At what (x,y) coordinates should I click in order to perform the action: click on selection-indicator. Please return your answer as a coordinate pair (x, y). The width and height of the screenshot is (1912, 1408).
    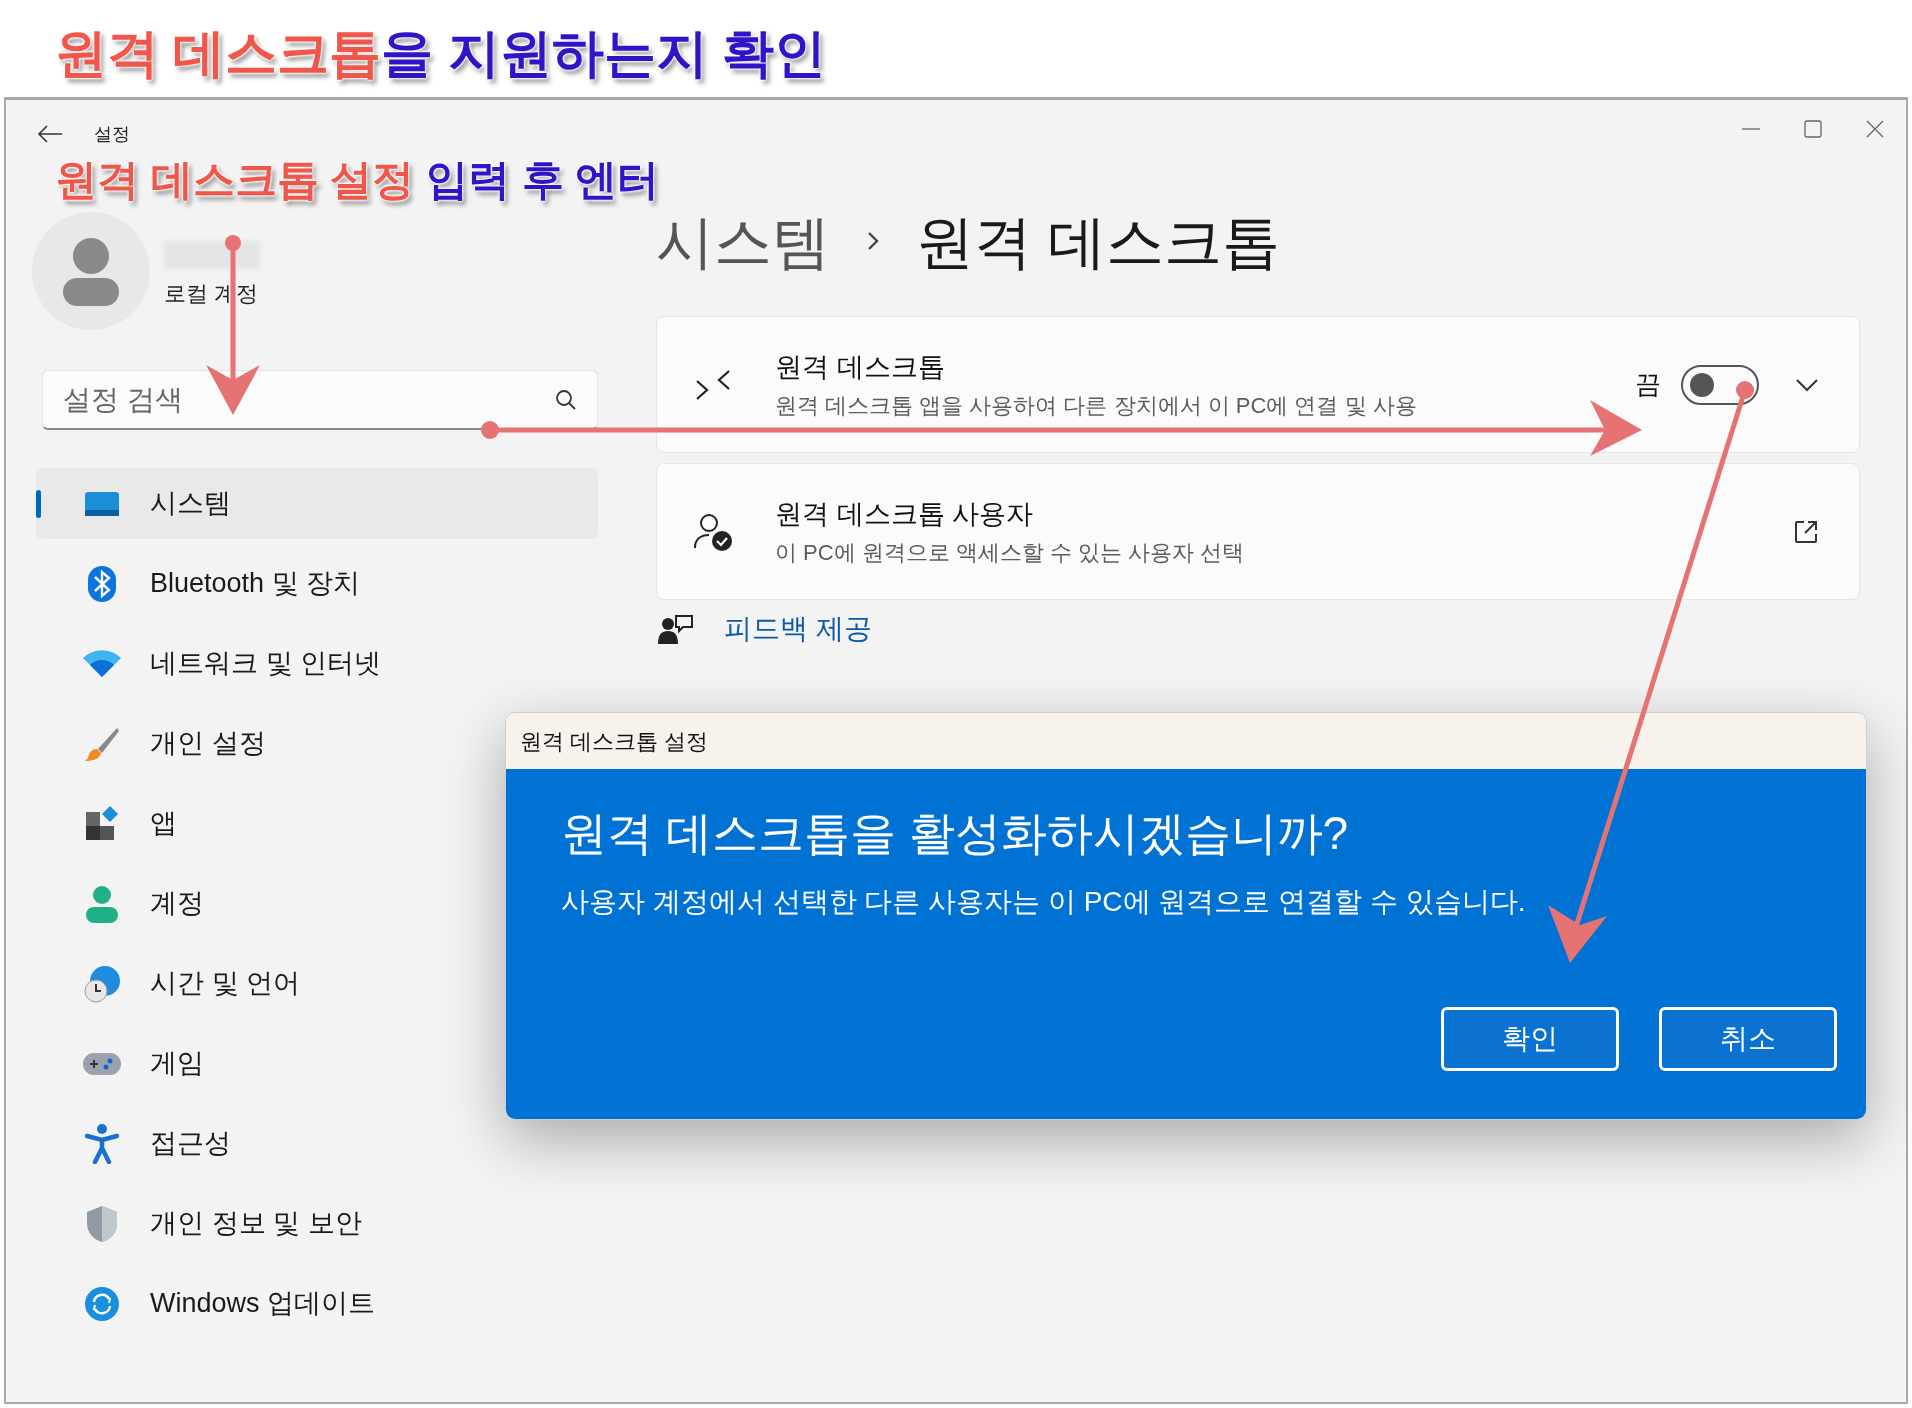
    Looking at the image, I should click on (38, 504).